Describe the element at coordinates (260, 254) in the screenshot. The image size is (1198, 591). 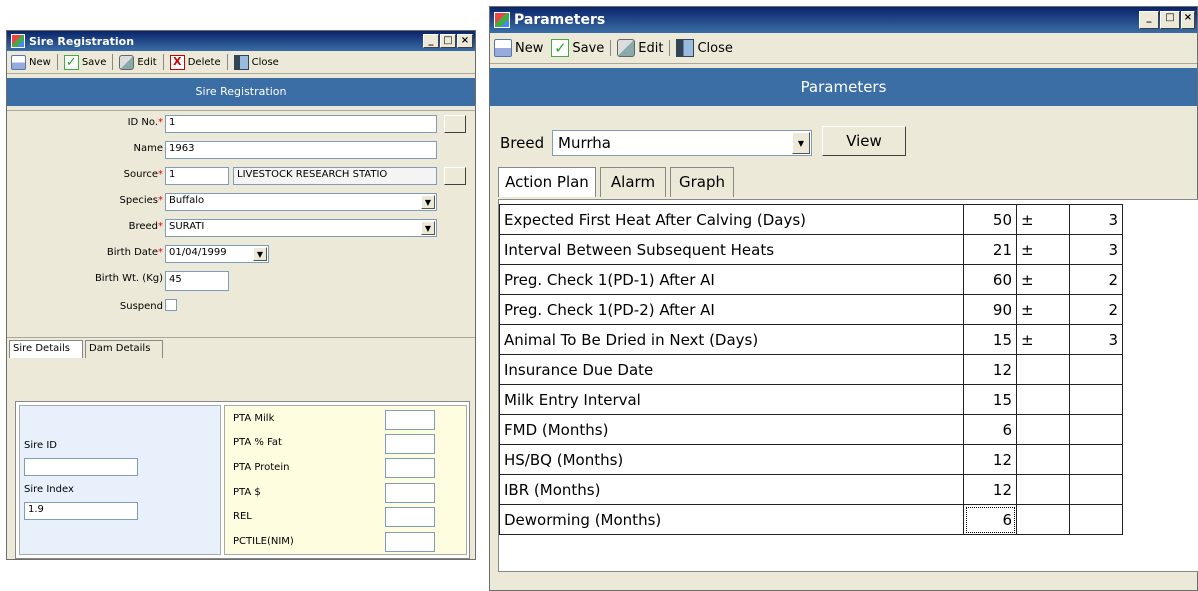
I see `calendar-dropdown-icon: ▼` at that location.